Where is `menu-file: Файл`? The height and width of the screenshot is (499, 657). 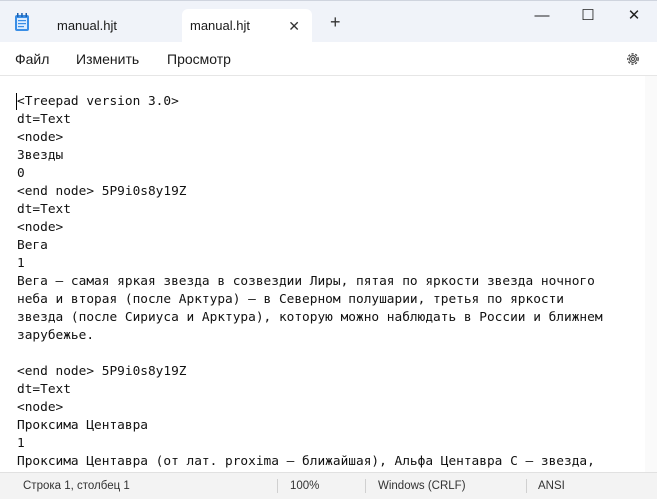
menu-file: Файл is located at coordinates (32, 59).